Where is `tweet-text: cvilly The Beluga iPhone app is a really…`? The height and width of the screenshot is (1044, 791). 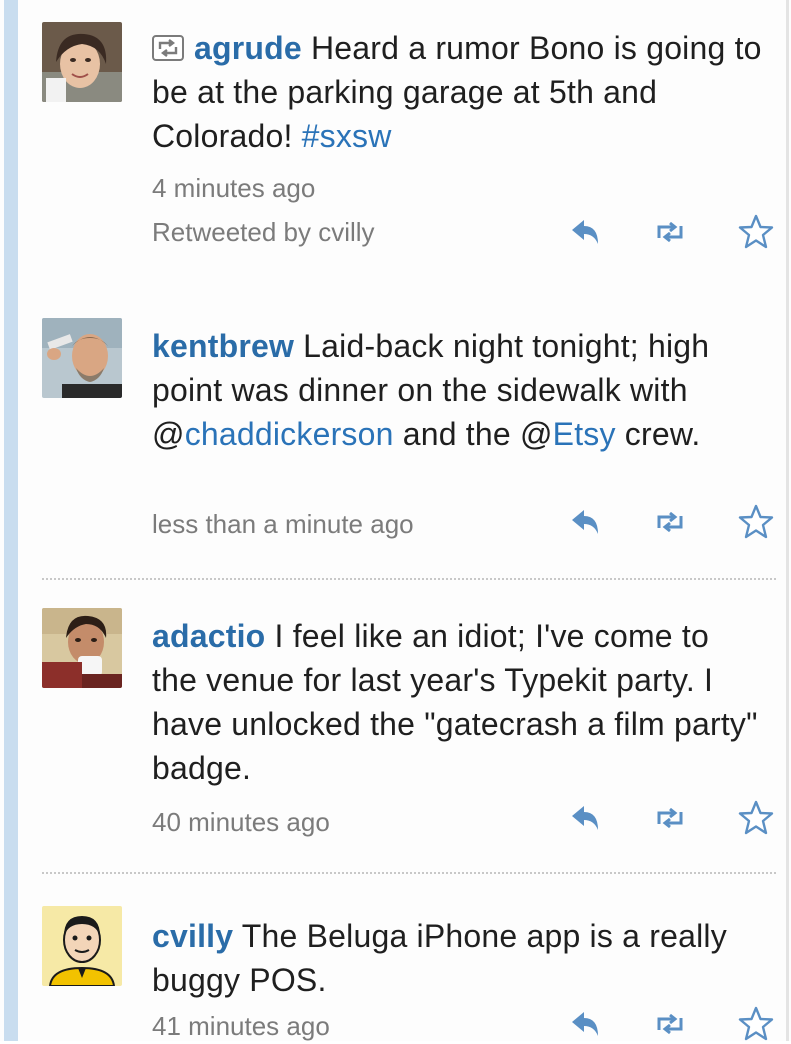 tweet-text: cvilly The Beluga iPhone app is a really… is located at coordinates (457, 958).